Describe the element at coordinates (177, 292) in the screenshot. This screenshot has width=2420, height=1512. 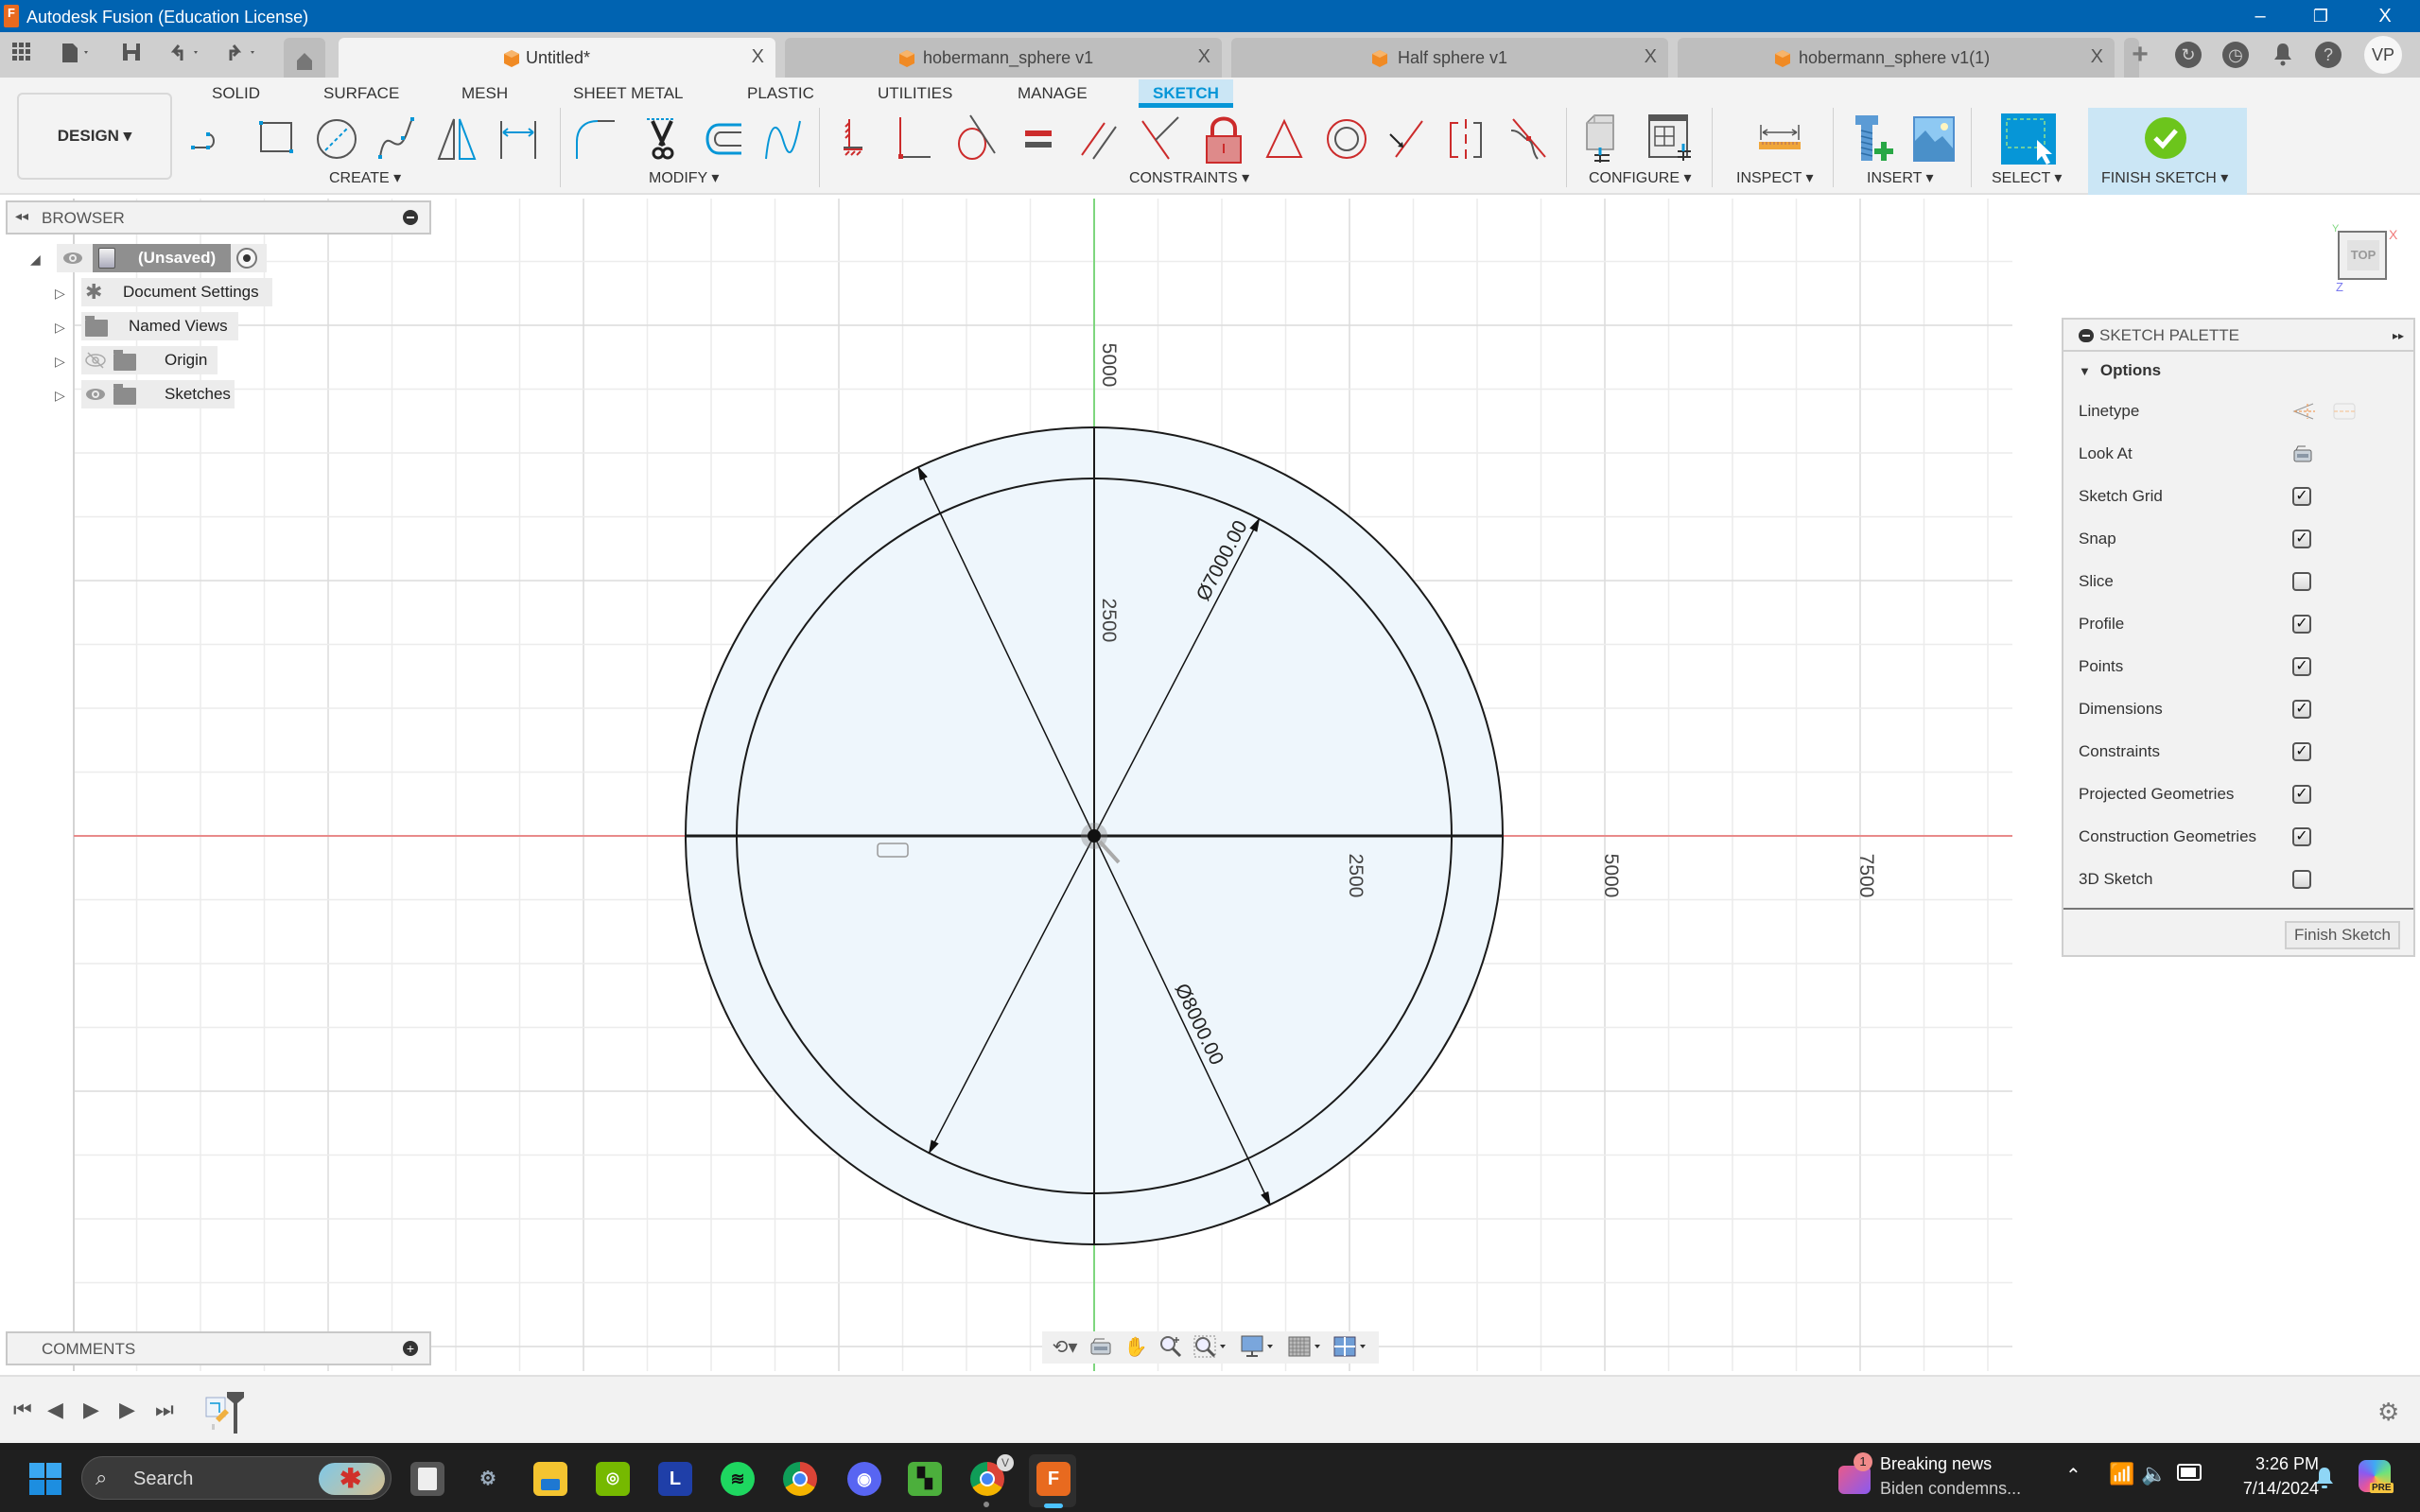
I see `browser-item-document-settings: ✱ Document Settings` at that location.